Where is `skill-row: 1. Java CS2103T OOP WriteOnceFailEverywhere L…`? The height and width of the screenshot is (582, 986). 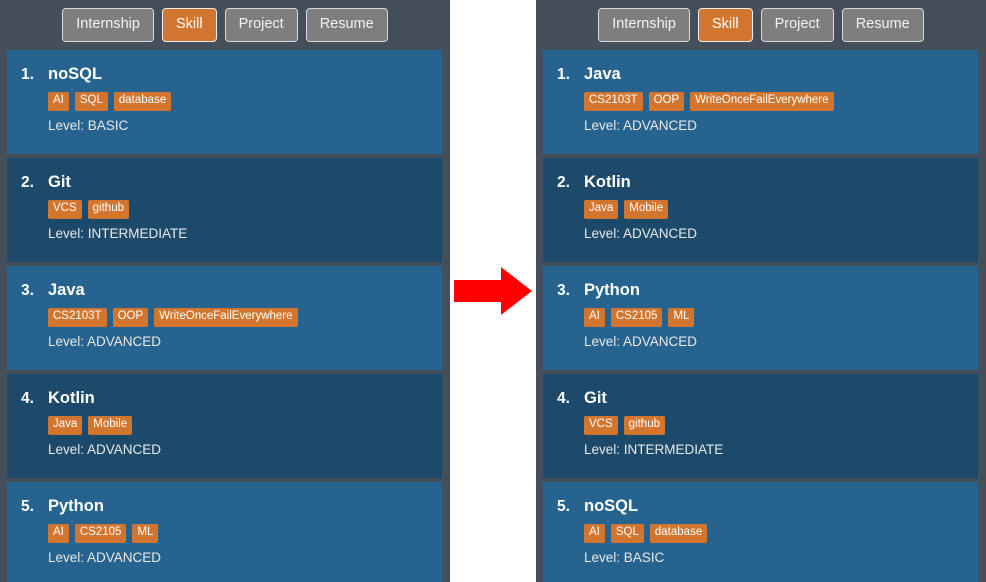 skill-row: 1. Java CS2103T OOP WriteOnceFailEverywhere L… is located at coordinates (760, 102).